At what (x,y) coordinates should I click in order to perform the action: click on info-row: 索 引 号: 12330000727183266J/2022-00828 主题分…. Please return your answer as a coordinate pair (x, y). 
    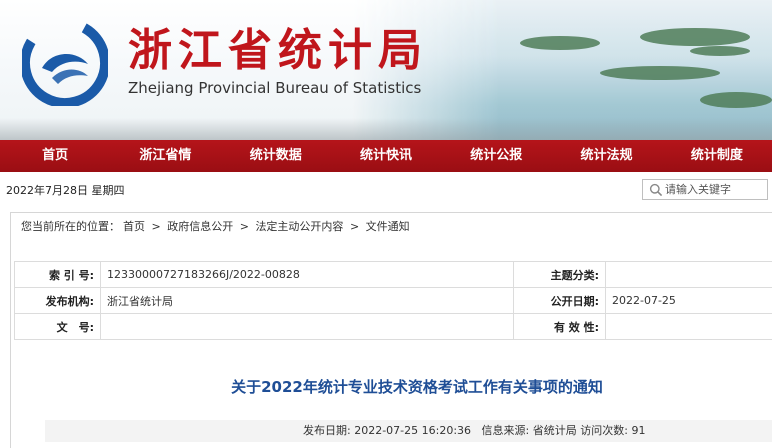
    Looking at the image, I should click on (393, 274).